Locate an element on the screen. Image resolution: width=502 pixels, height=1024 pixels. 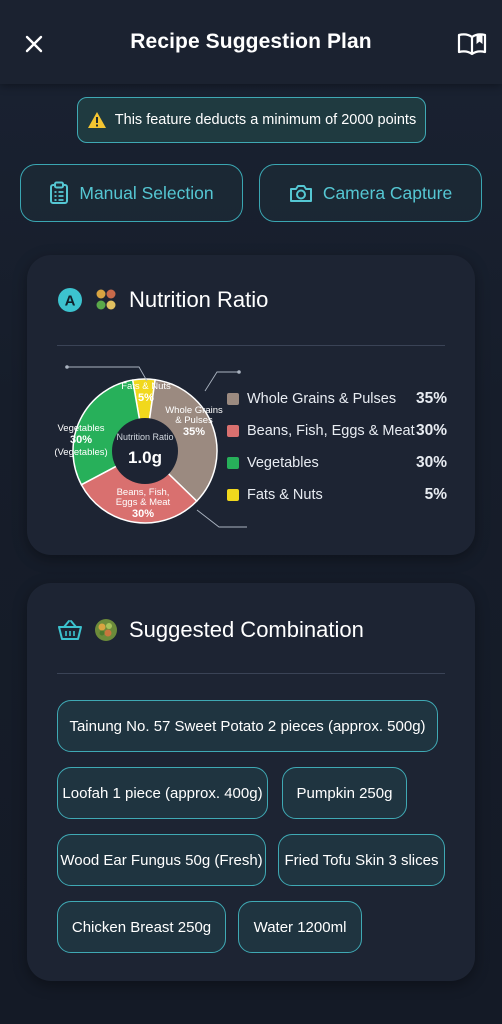
pie-slice-label: Vegetables is located at coordinates (80, 428).